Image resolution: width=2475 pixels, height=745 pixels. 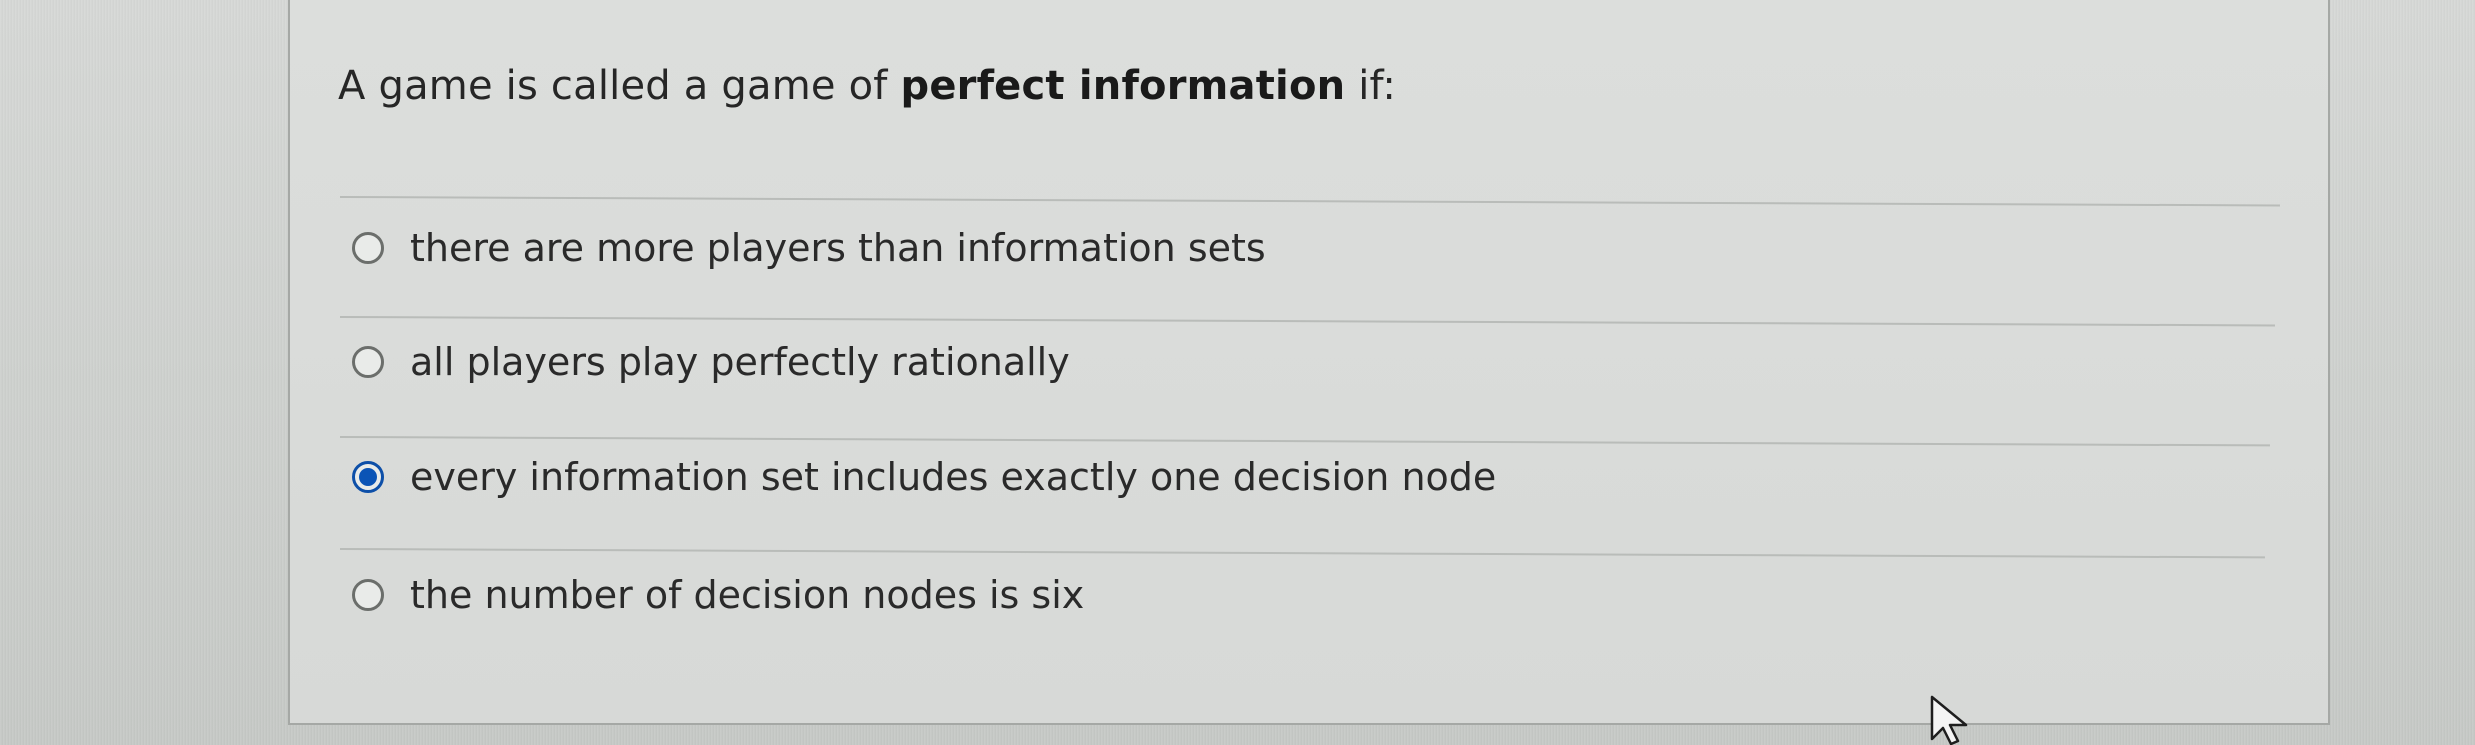 I want to click on answer-option-4: the number of decision nodes is six, so click(x=718, y=595).